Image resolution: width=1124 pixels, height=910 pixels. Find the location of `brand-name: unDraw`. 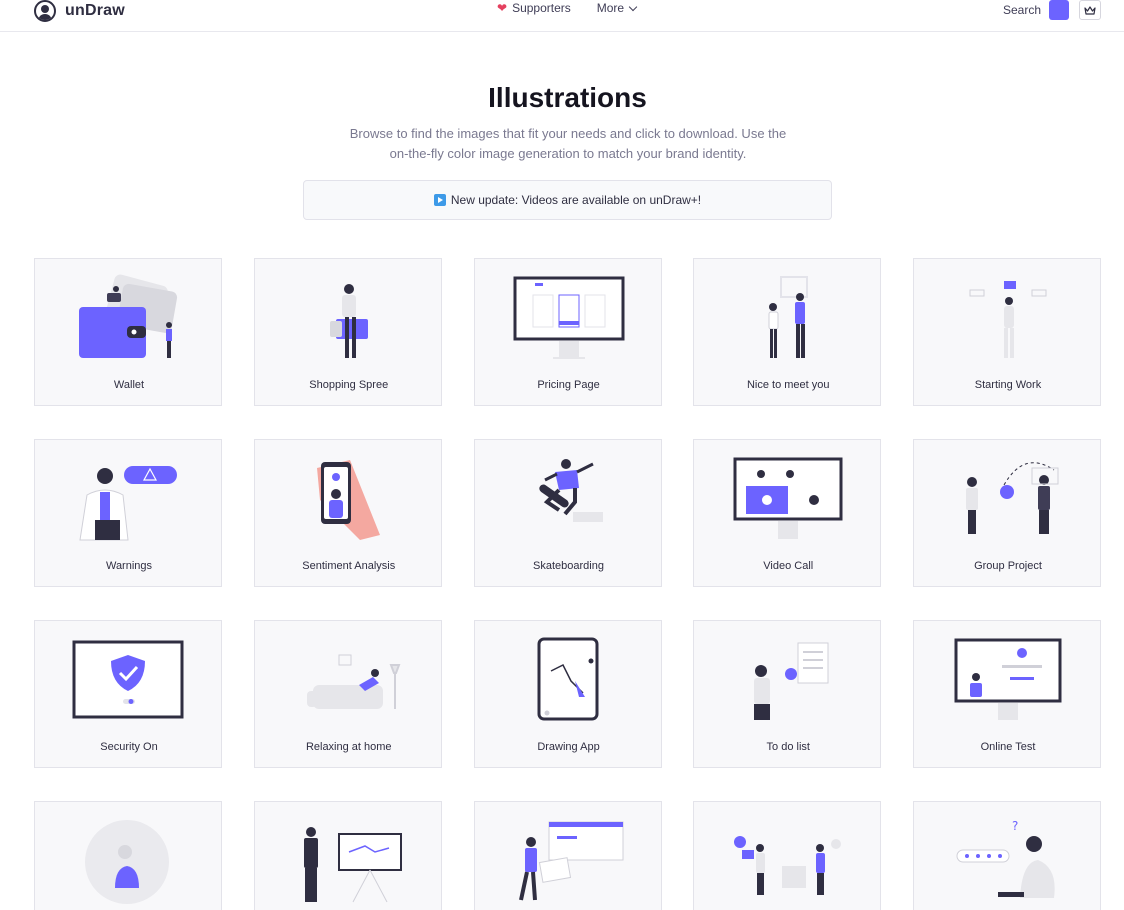

brand-name: unDraw is located at coordinates (95, 10).